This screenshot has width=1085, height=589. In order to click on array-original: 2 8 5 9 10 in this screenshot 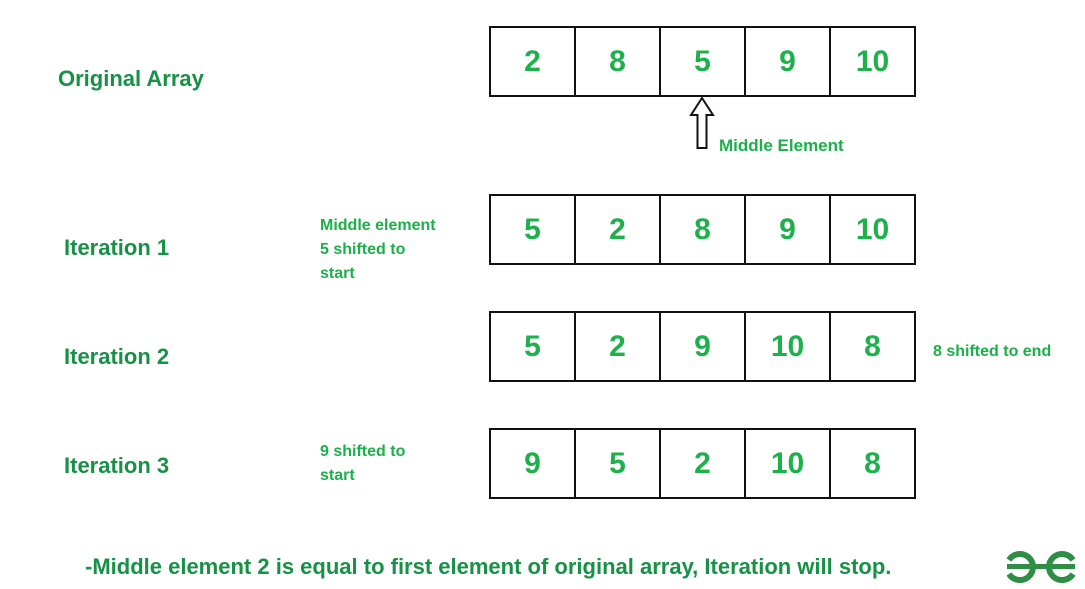, I will do `click(702, 61)`.